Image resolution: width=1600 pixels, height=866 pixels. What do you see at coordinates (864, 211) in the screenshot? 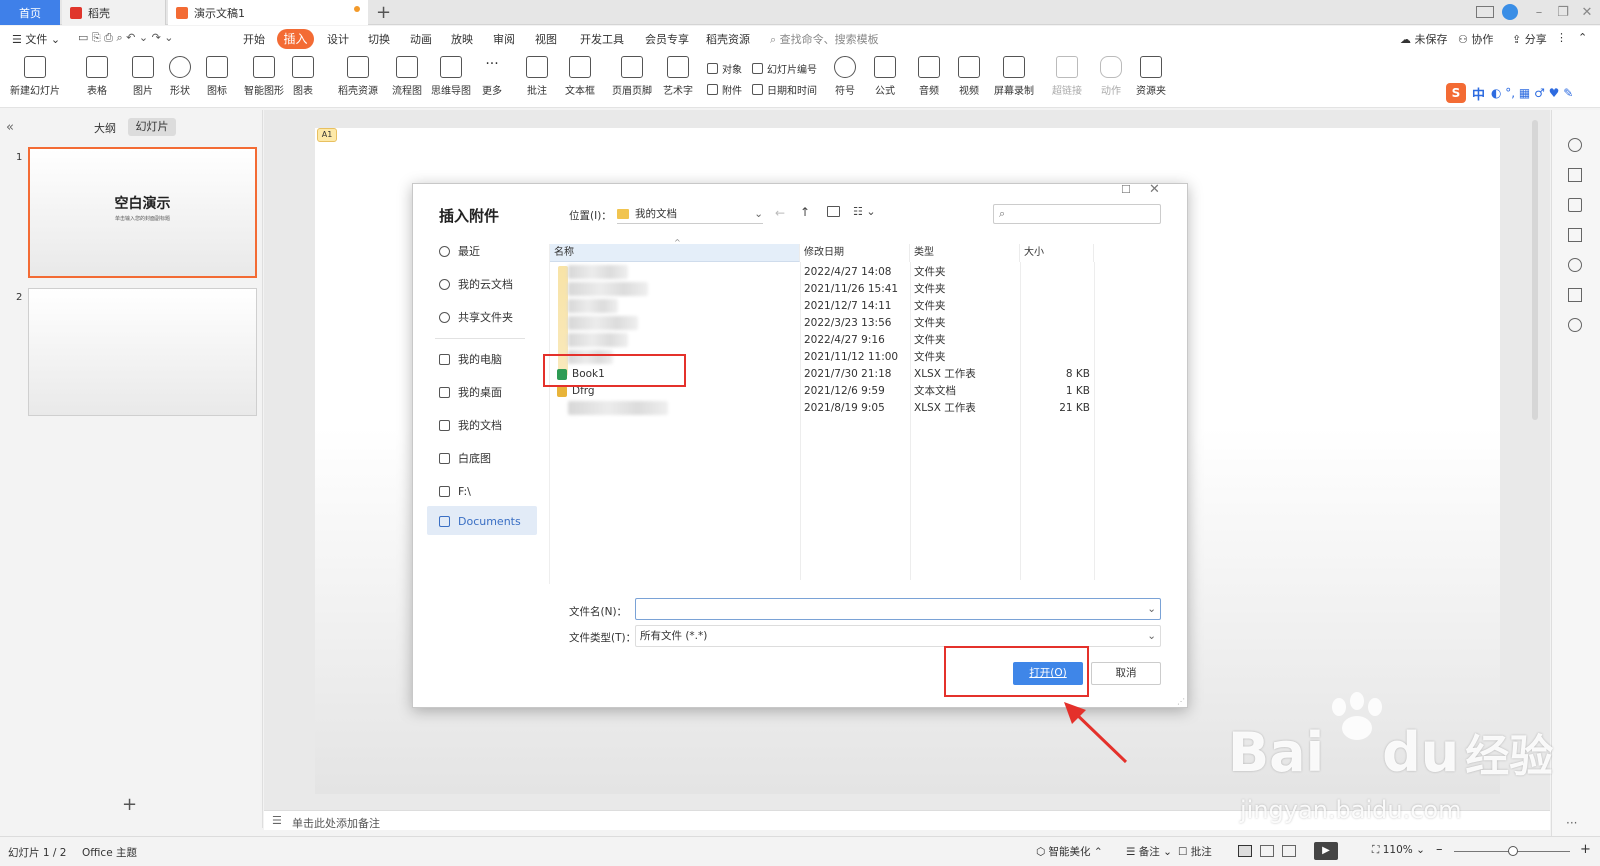
I see `view-mode-icon: ☷ ⌄` at bounding box center [864, 211].